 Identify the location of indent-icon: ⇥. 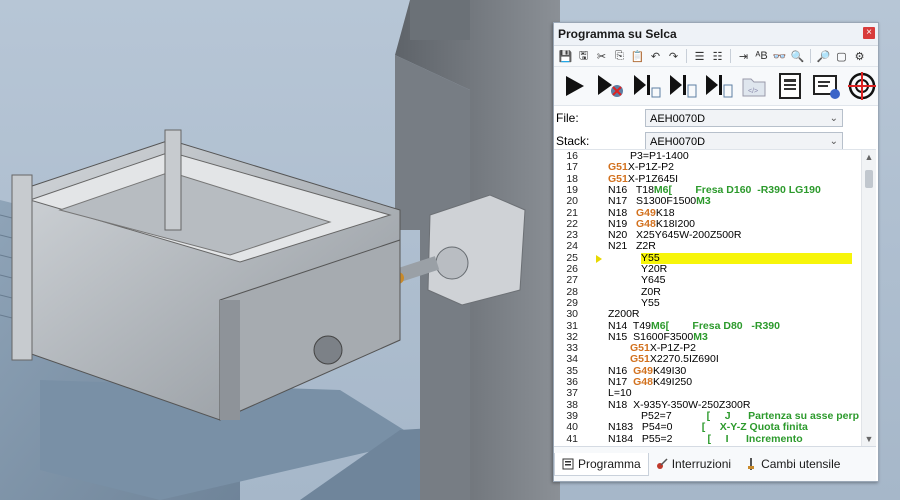
(743, 56).